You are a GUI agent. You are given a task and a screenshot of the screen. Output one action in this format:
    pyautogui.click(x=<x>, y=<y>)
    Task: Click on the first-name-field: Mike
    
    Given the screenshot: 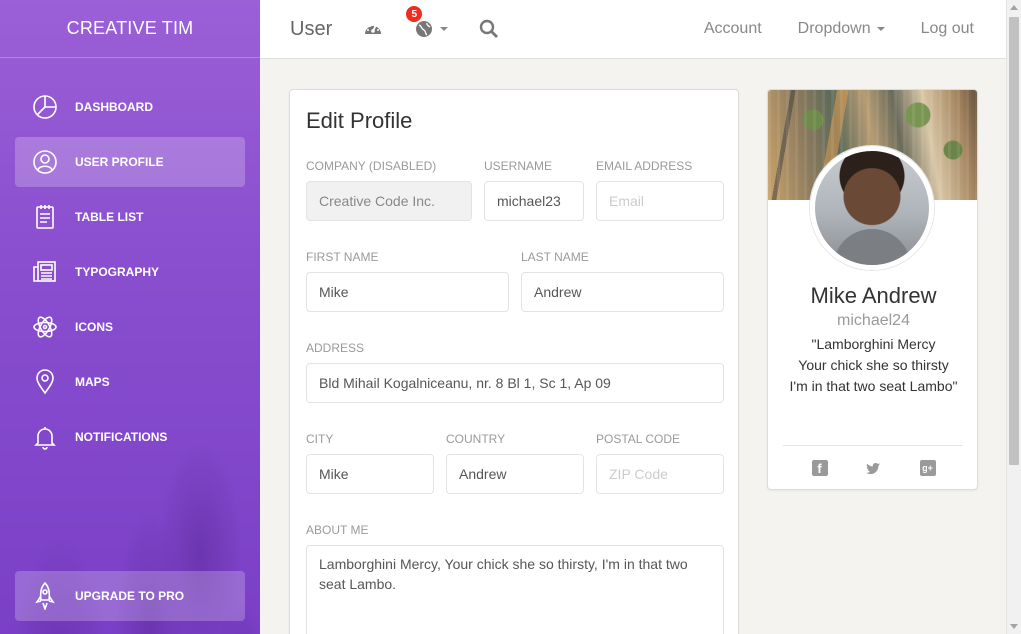 What is the action you would take?
    pyautogui.click(x=407, y=292)
    